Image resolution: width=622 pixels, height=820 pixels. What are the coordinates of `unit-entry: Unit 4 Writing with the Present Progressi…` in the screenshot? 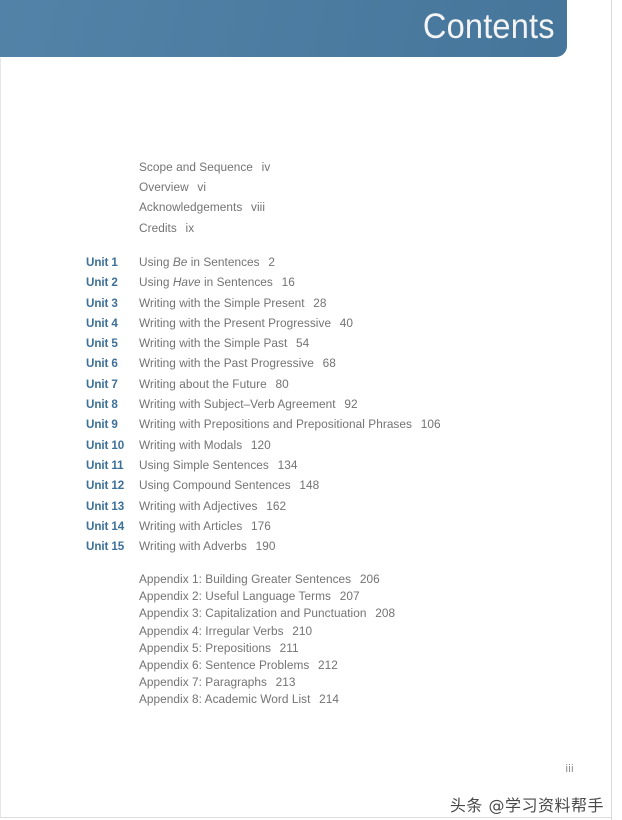 It's located at (268, 323).